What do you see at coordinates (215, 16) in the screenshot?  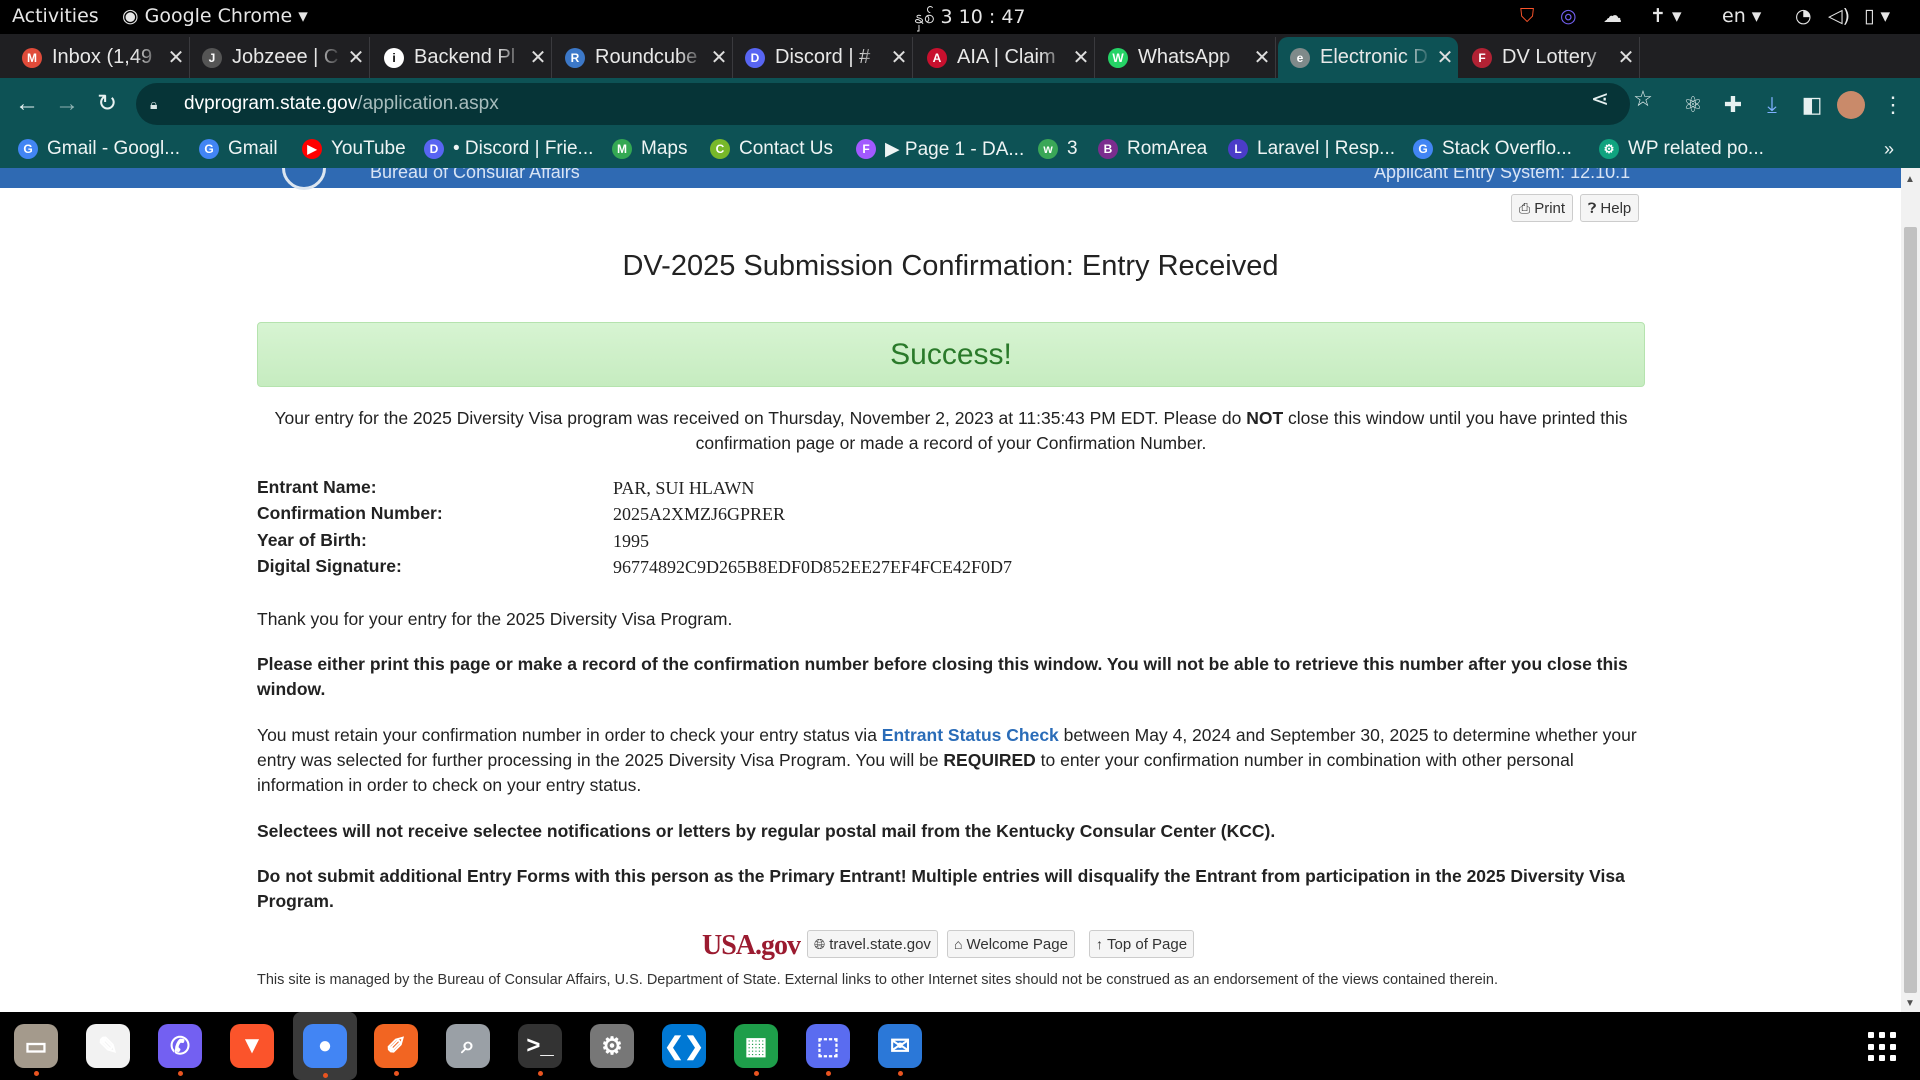 I see `app-menu: ◉ Google Chrome ▾` at bounding box center [215, 16].